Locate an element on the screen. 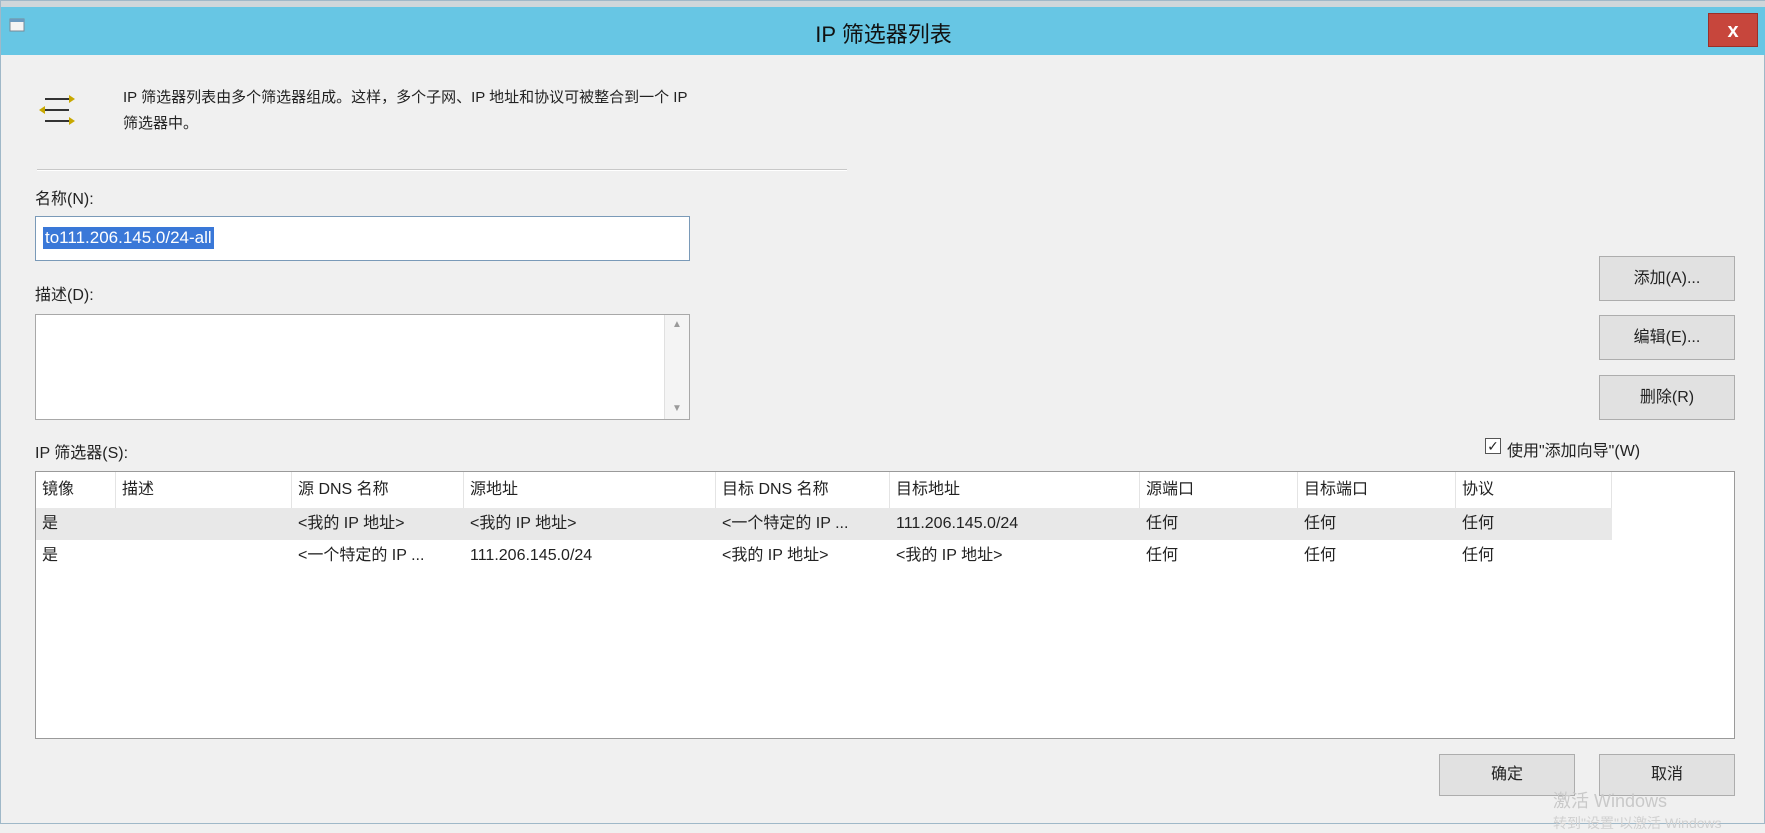  column-header-mirrored: 镜像 is located at coordinates (76, 490).